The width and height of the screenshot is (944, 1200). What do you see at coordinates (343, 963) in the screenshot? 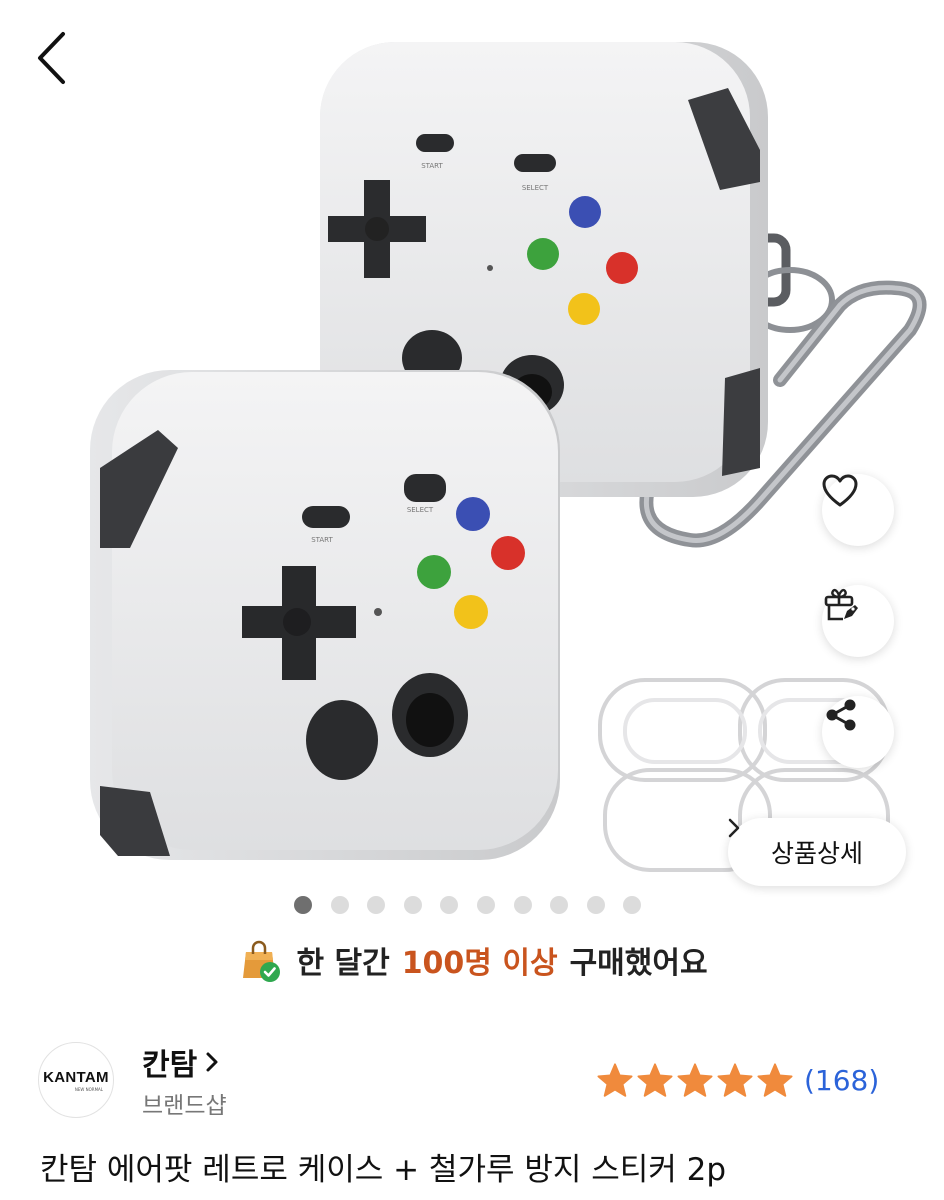
I see `purchase-prefix: 한 달간` at bounding box center [343, 963].